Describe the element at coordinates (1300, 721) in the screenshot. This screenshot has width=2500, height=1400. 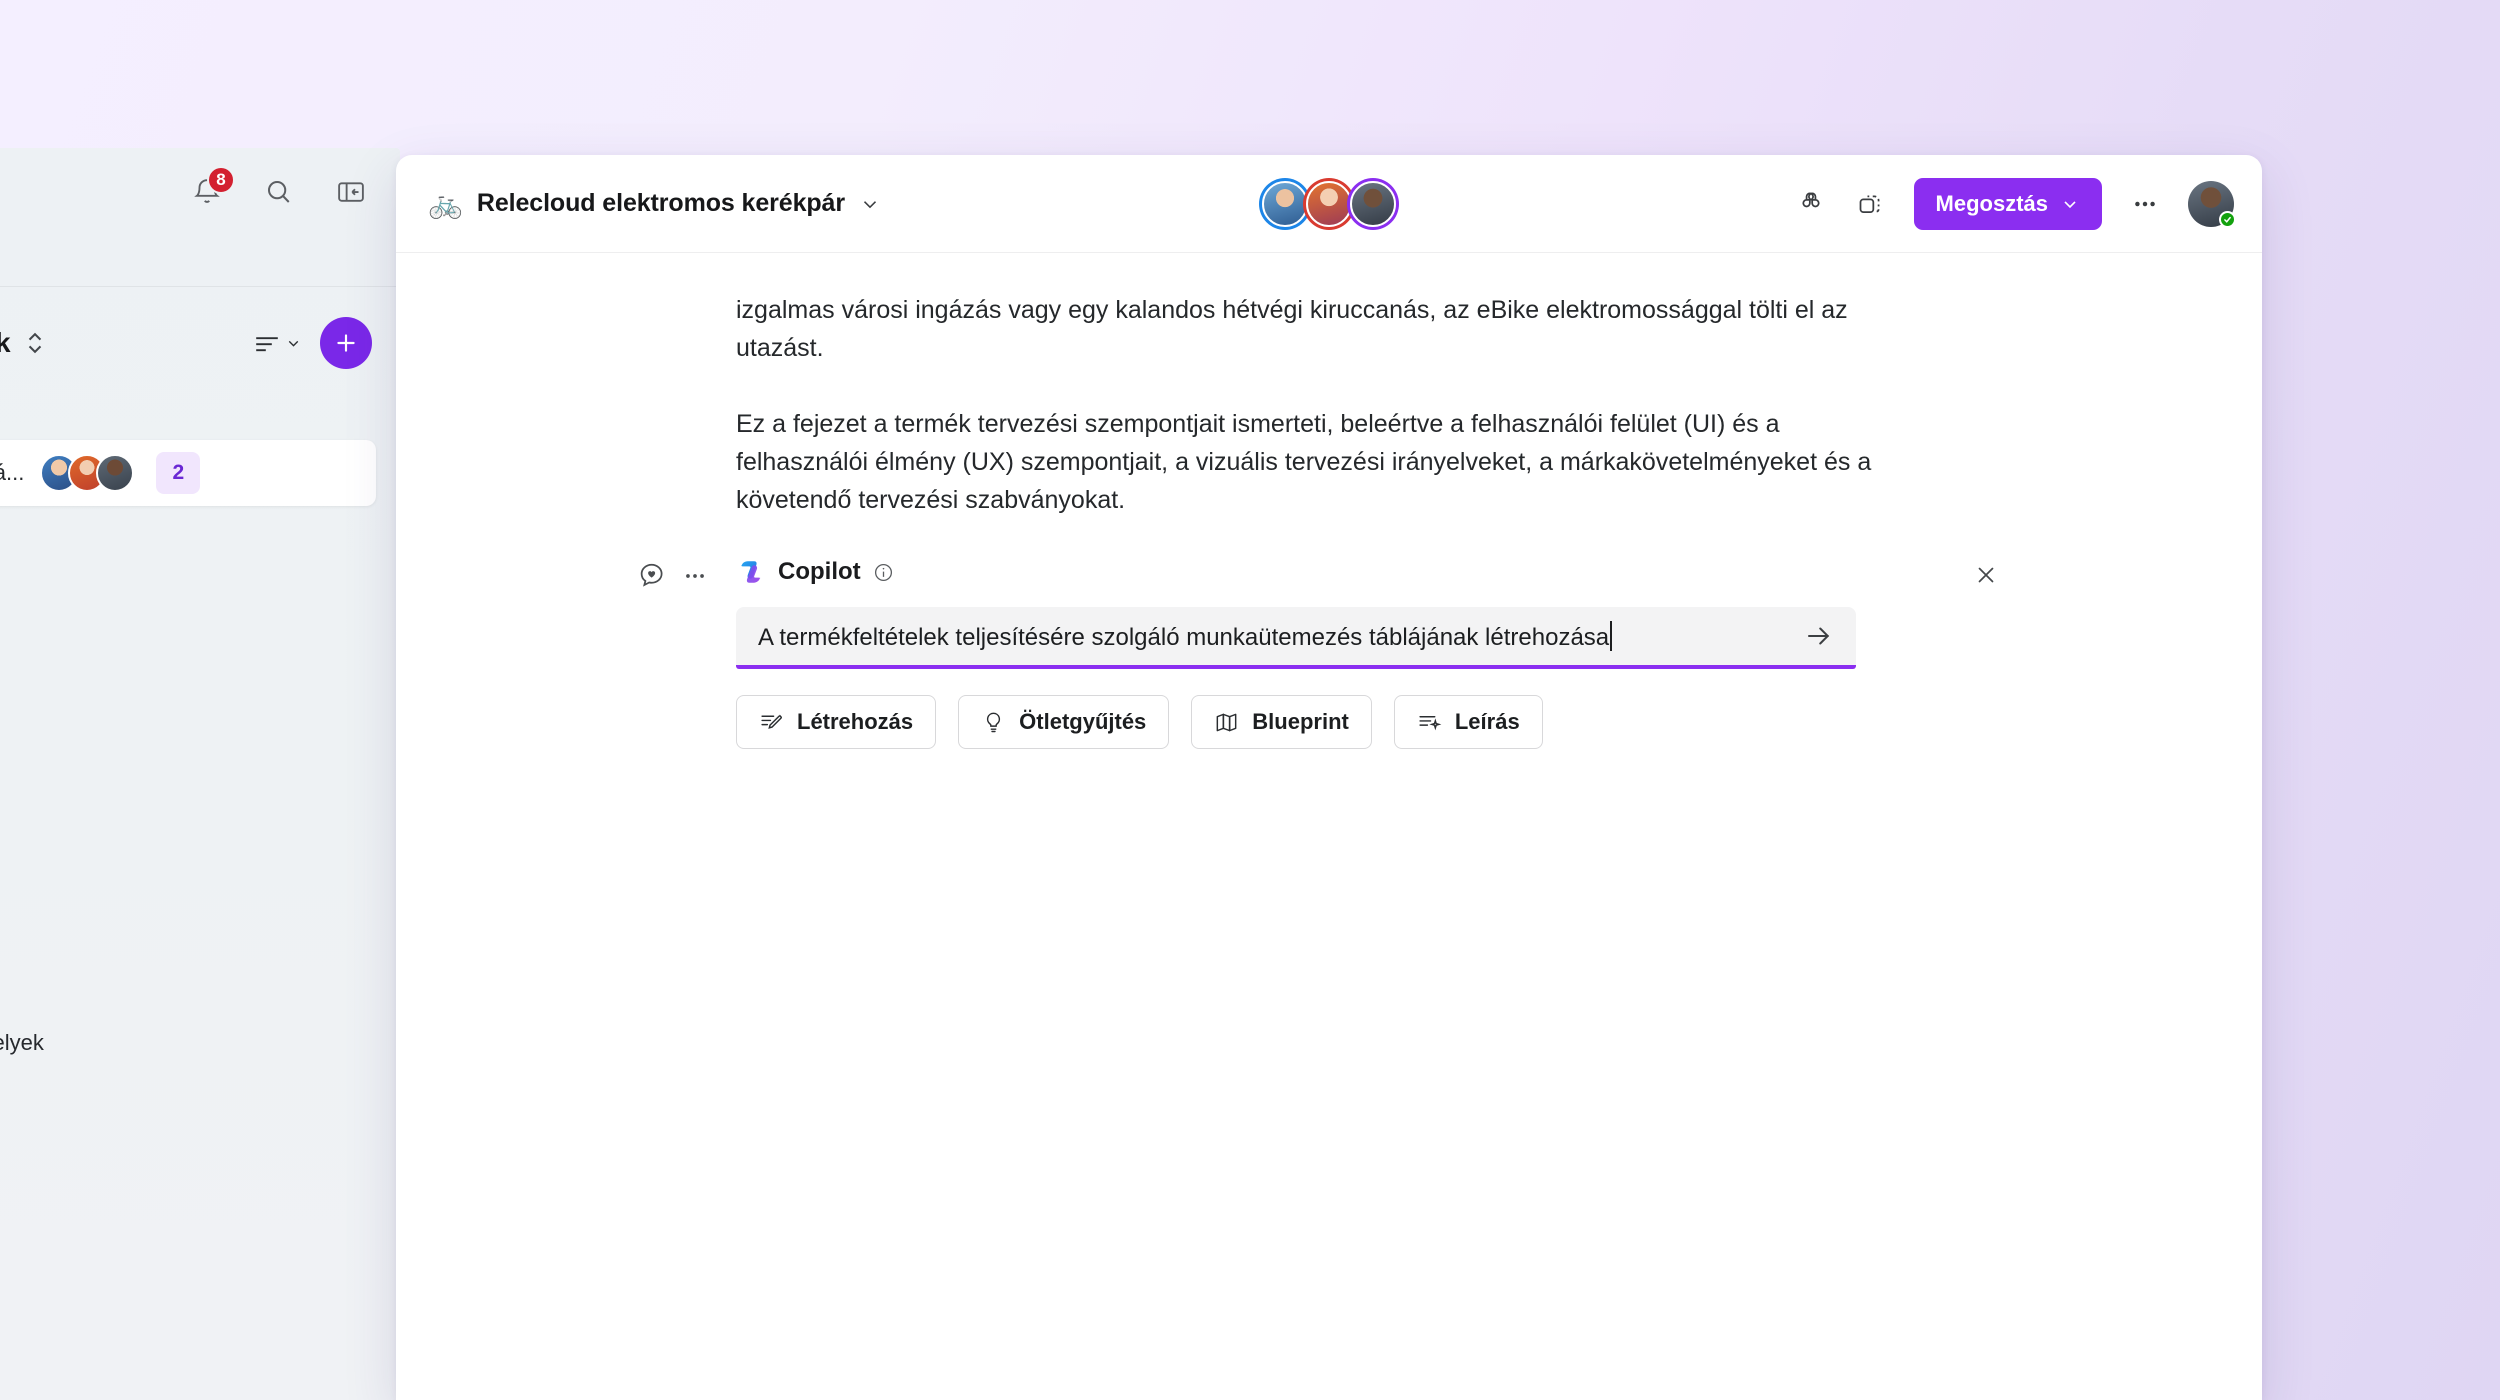
I see `button-label: Blueprint` at that location.